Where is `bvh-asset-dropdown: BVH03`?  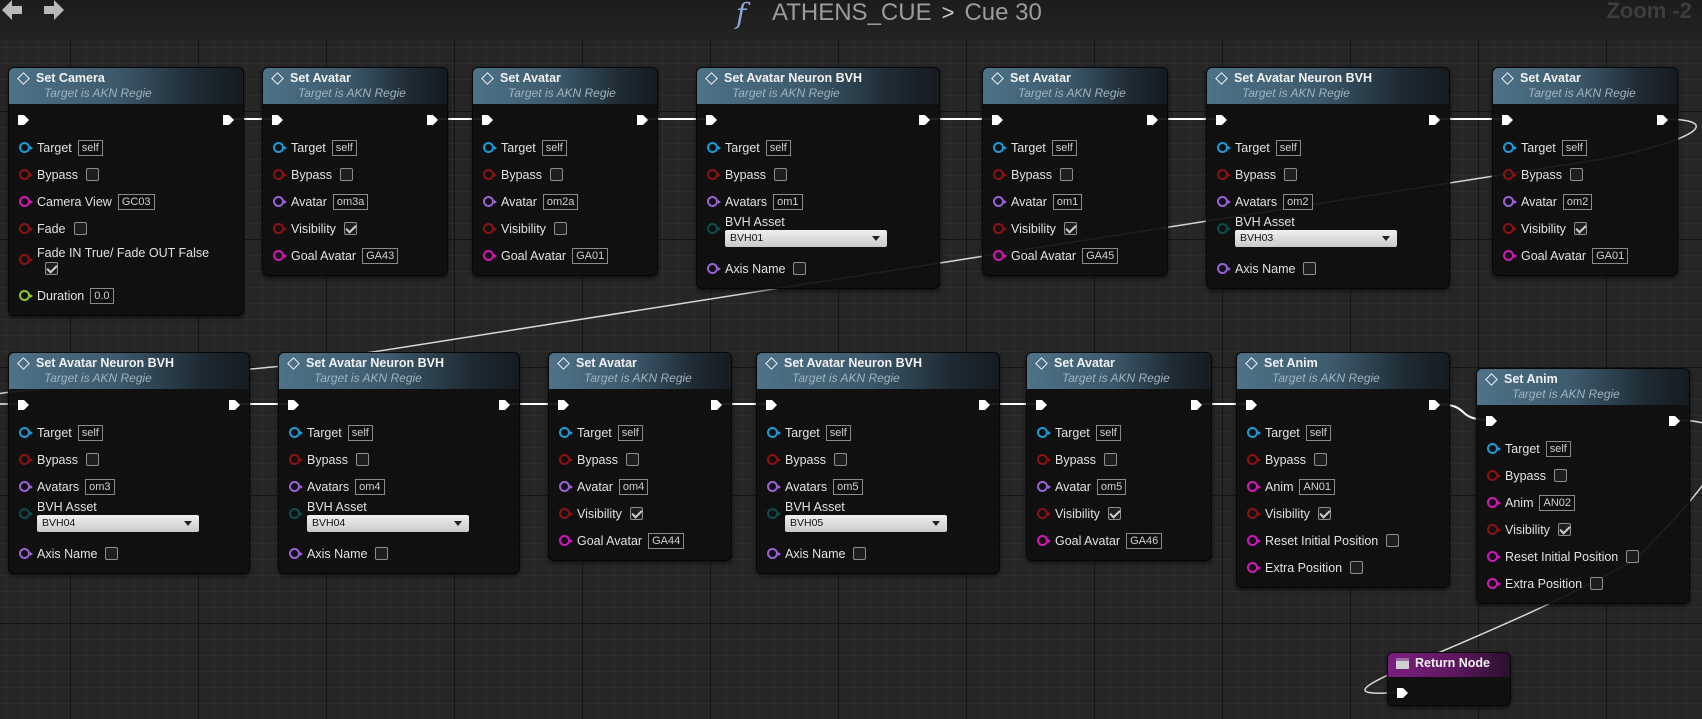 bvh-asset-dropdown: BVH03 is located at coordinates (1316, 238).